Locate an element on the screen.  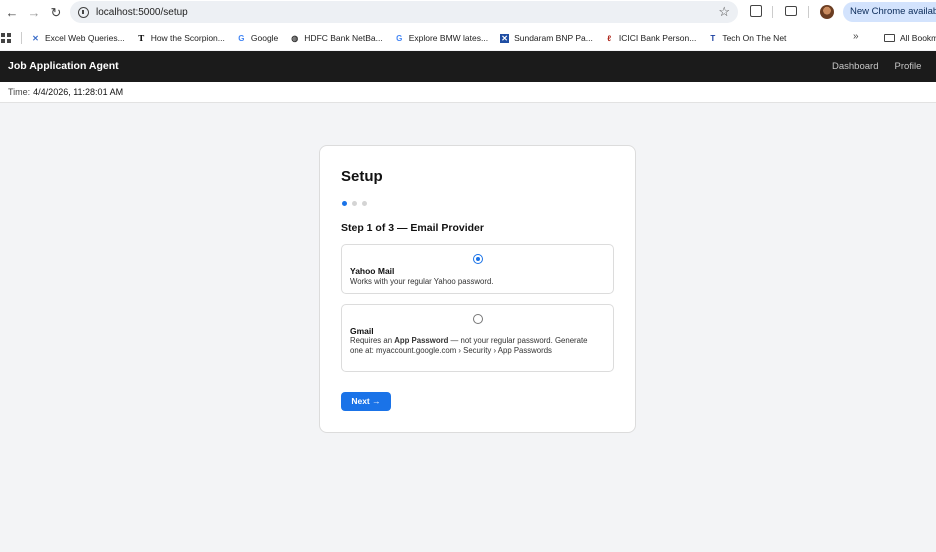
reload-icon: ↻ is located at coordinates (56, 13).